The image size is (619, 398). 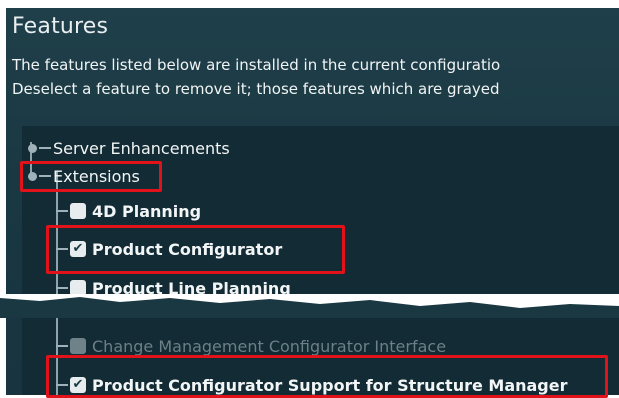 I want to click on highlight-product-configurator-support, so click(x=327, y=376).